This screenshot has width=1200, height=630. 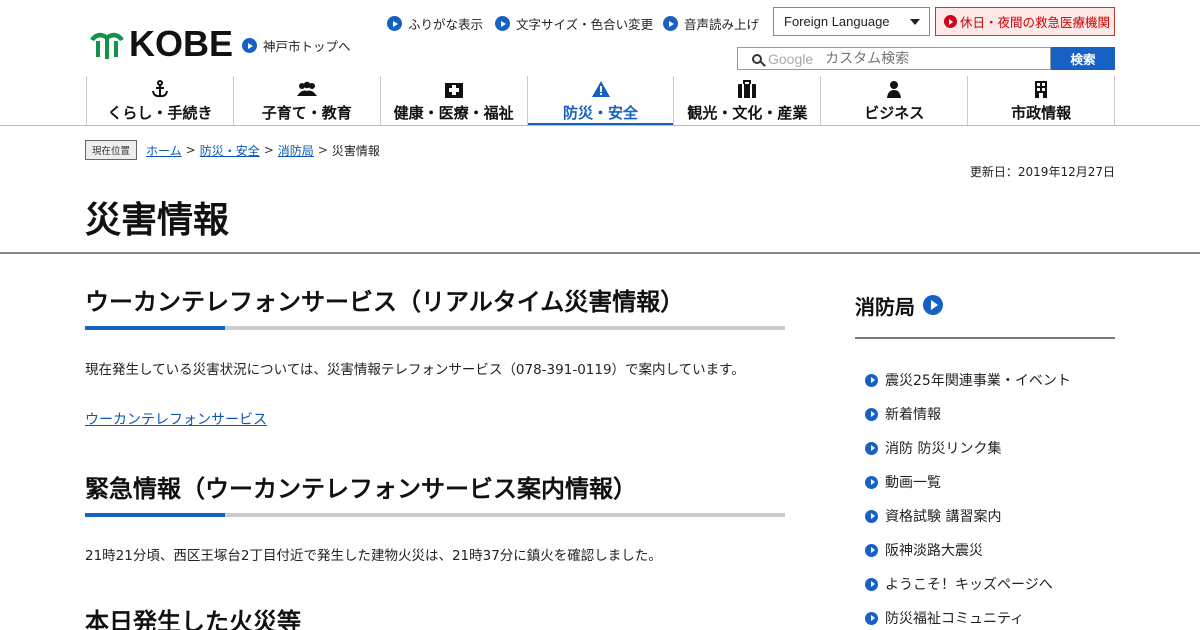 I want to click on anchor-icon, so click(x=160, y=89).